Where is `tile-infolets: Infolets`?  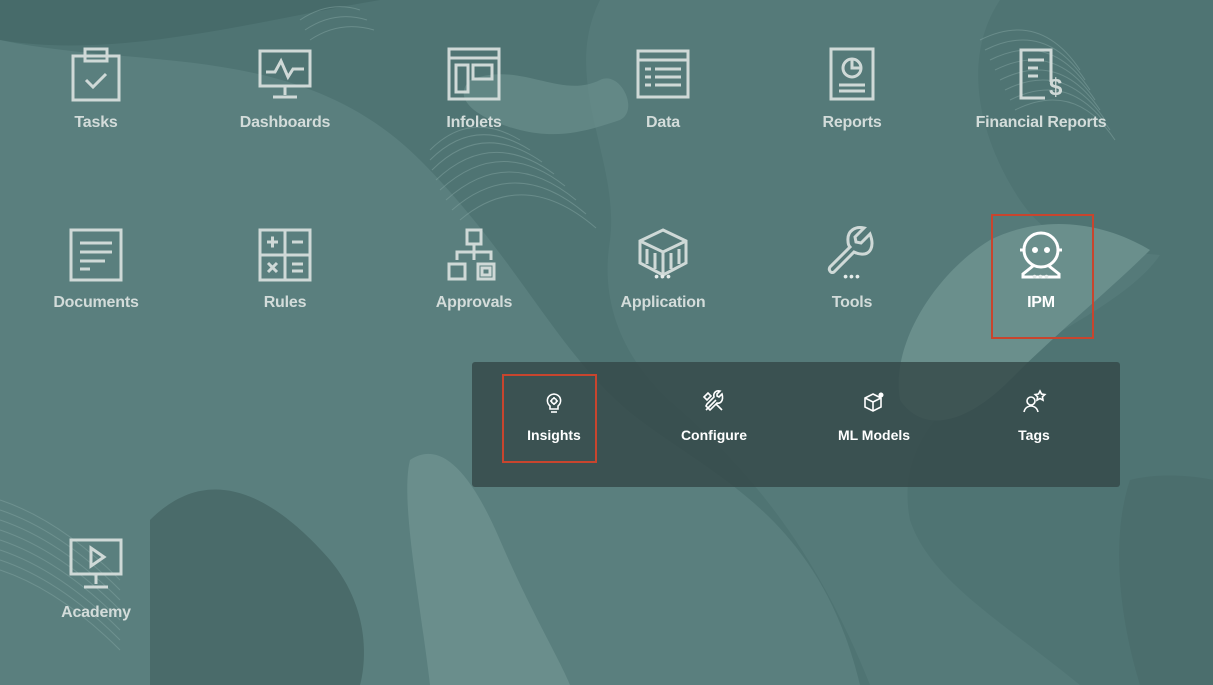 tile-infolets: Infolets is located at coordinates (474, 95).